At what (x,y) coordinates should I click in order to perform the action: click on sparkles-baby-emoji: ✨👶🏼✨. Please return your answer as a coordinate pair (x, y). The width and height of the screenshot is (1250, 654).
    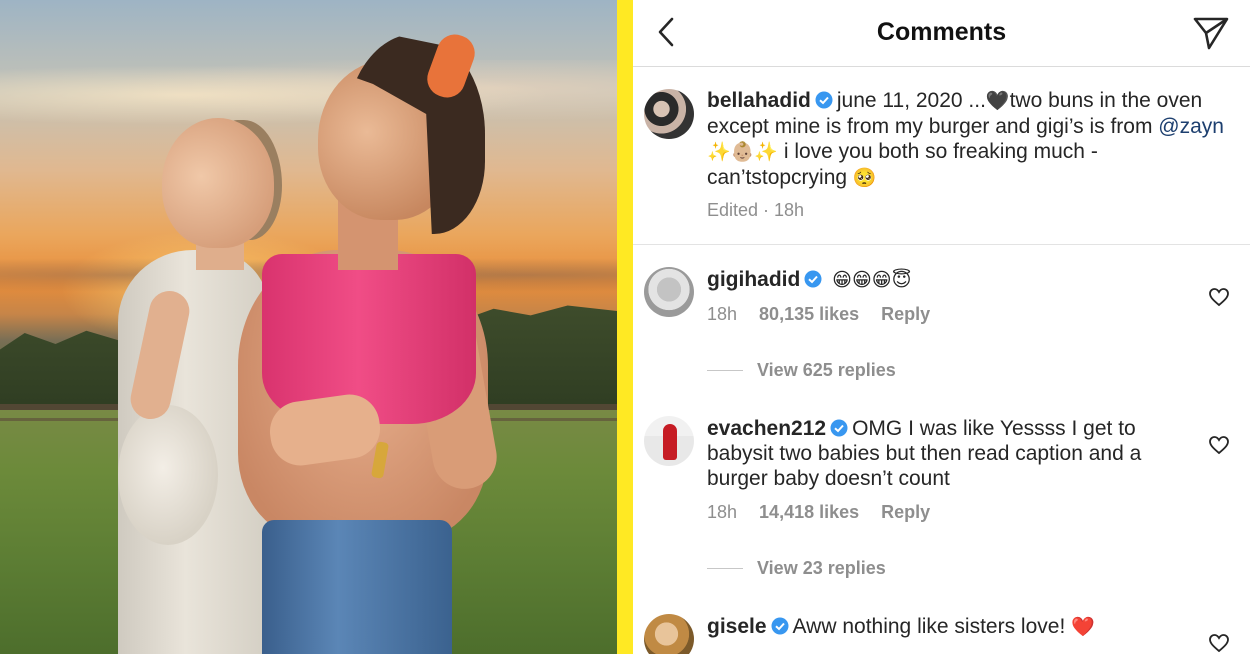
    Looking at the image, I should click on (742, 152).